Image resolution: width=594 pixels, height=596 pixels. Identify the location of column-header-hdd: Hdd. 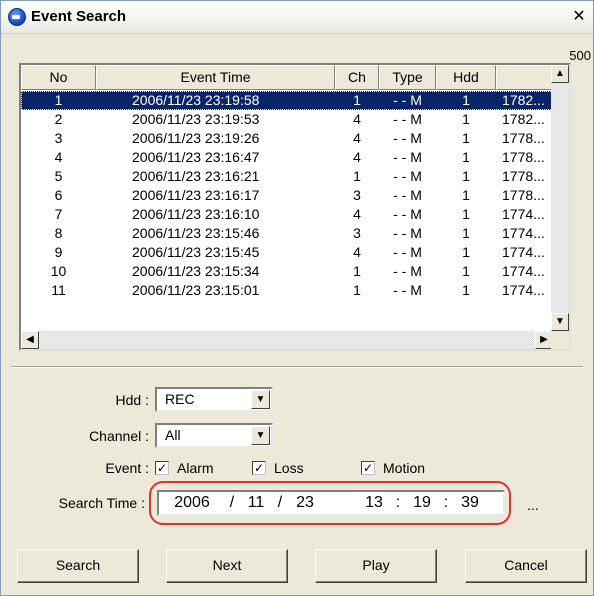
(466, 77).